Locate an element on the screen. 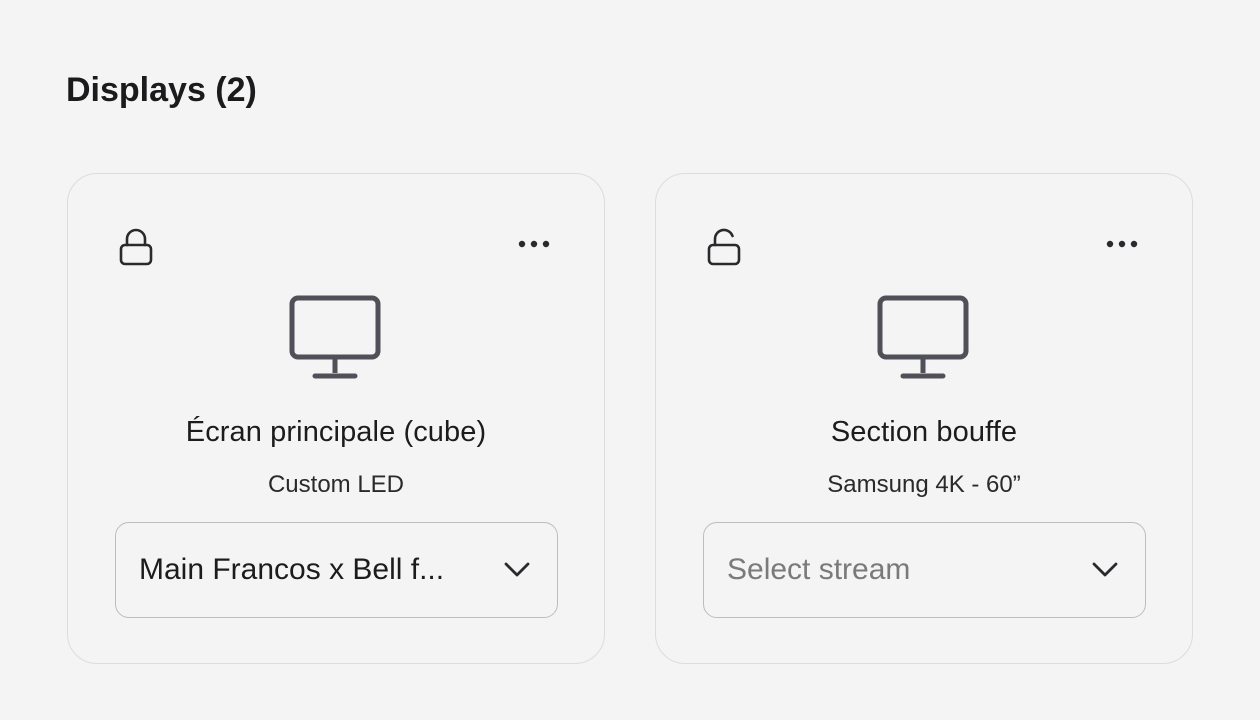 The height and width of the screenshot is (720, 1260). stream-select-placeholder: Select stream is located at coordinates (819, 569).